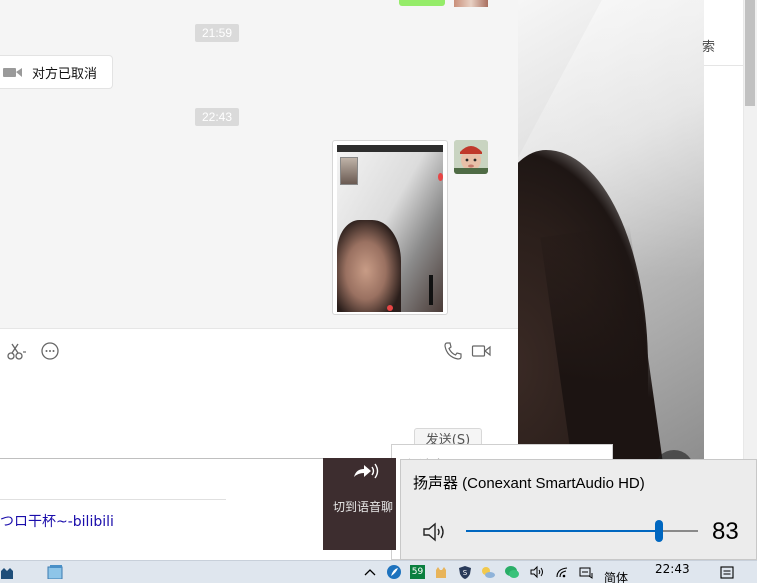 Image resolution: width=757 pixels, height=583 pixels. I want to click on audio-device-name: 扬声器 (Conexant SmartAudio HD), so click(529, 482).